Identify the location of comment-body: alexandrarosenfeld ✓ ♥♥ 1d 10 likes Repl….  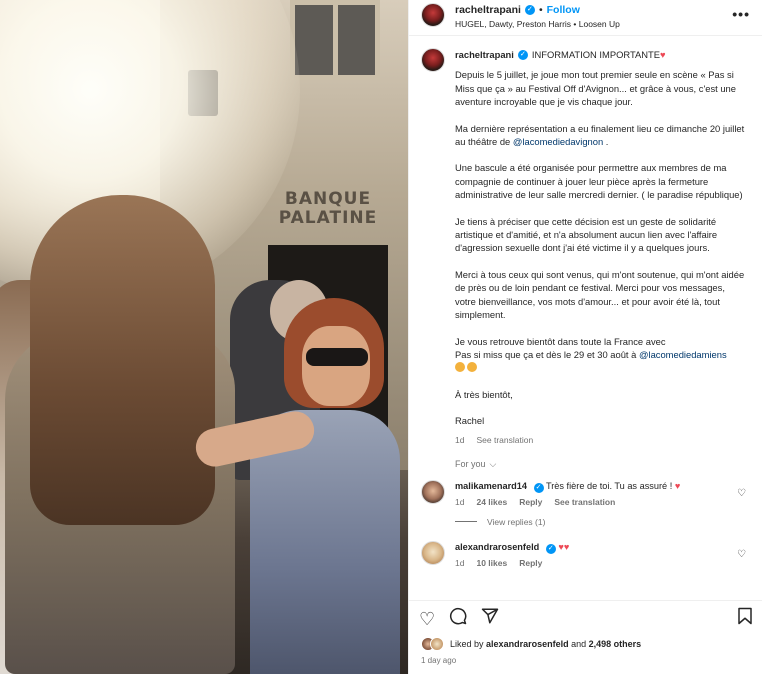
(601, 555).